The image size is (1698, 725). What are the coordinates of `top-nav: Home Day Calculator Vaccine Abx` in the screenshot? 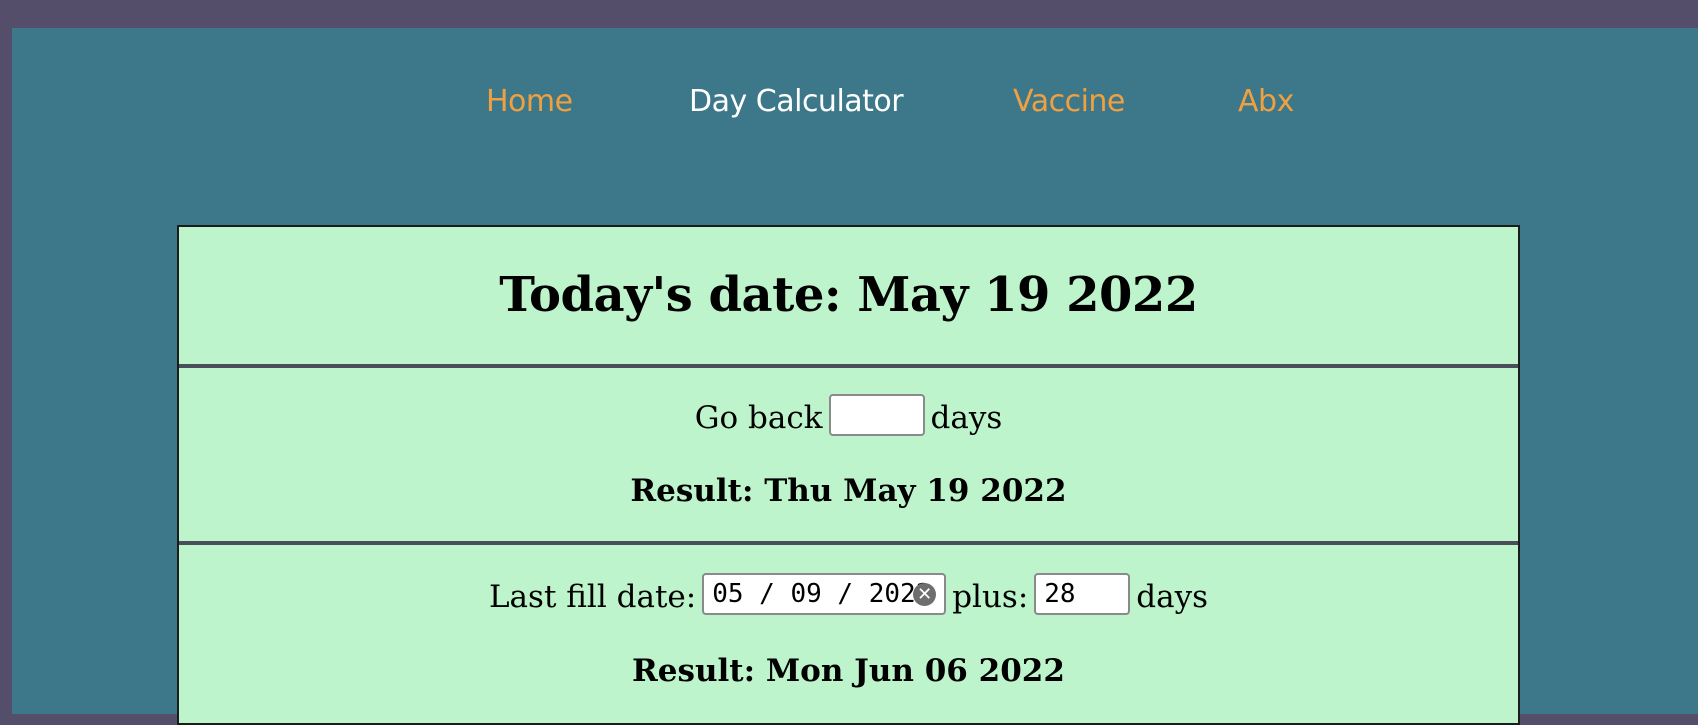 It's located at (849, 106).